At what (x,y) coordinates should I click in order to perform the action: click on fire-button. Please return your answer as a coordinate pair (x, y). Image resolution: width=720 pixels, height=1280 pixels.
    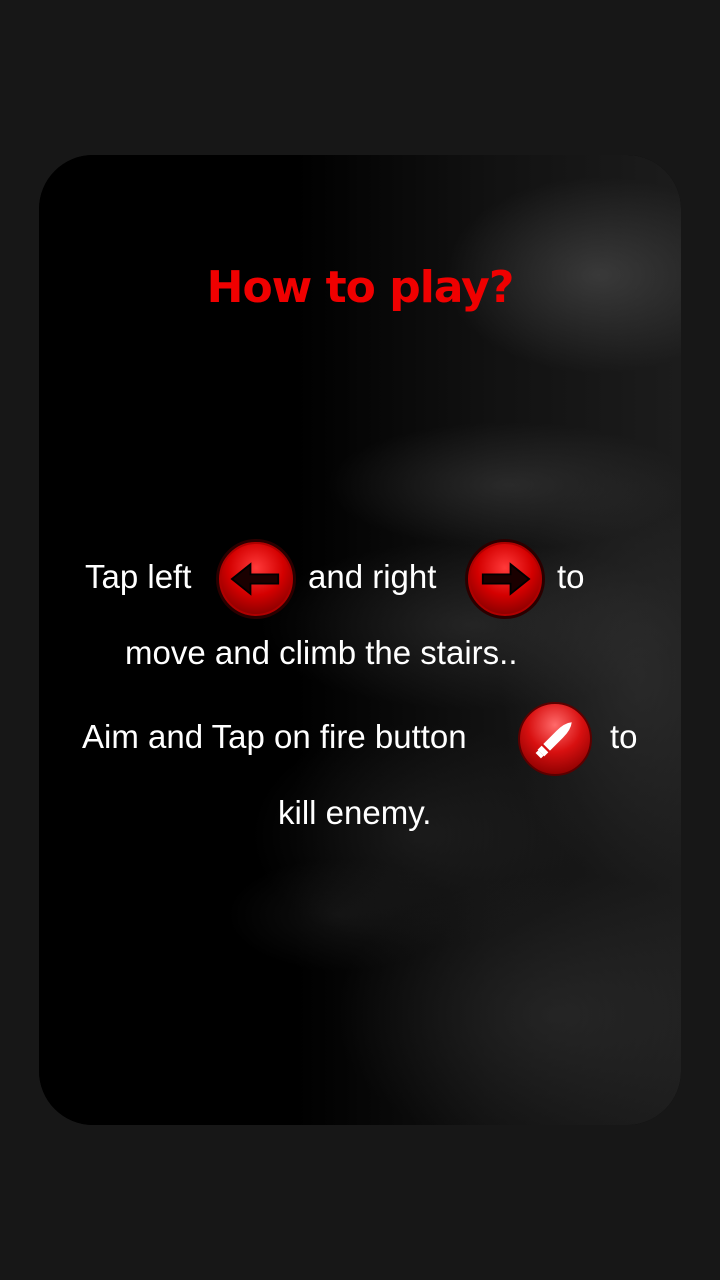
    Looking at the image, I should click on (555, 739).